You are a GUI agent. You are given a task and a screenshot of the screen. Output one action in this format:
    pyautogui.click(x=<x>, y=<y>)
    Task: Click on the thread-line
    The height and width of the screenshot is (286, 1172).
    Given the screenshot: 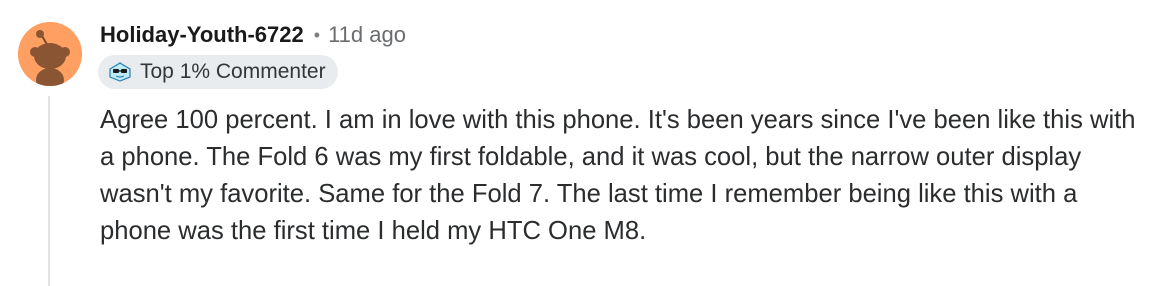 What is the action you would take?
    pyautogui.click(x=49, y=191)
    